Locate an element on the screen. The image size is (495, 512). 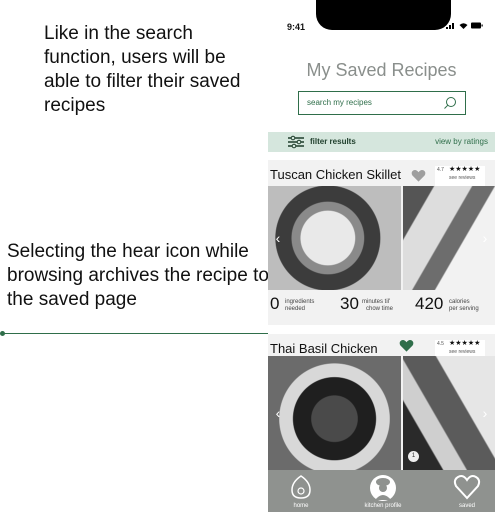
egg-icon is located at coordinates (301, 487).